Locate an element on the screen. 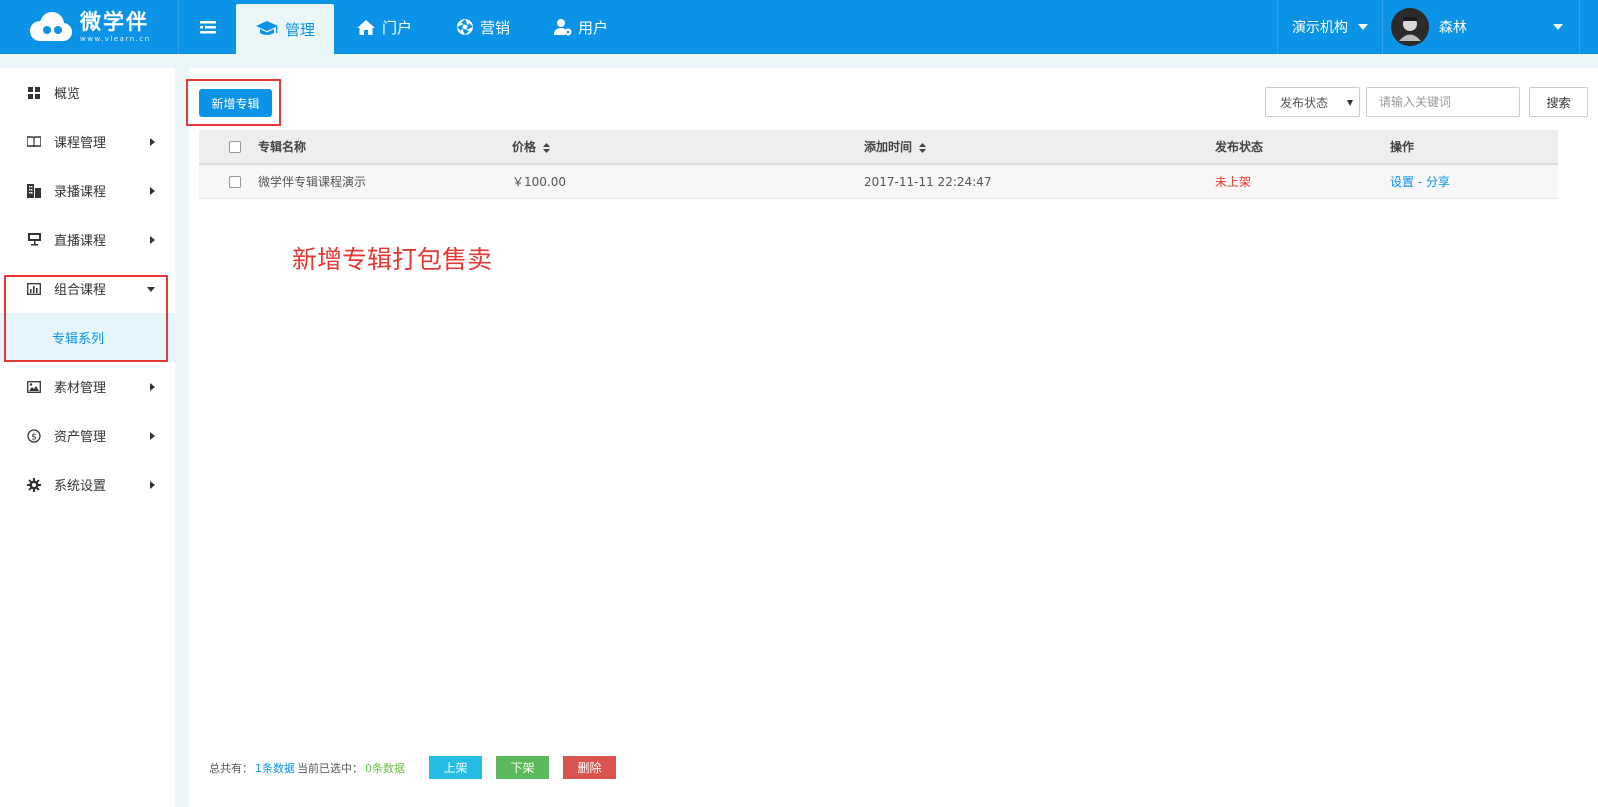 This screenshot has height=807, width=1598. user-menu: 森林 is located at coordinates (1481, 27).